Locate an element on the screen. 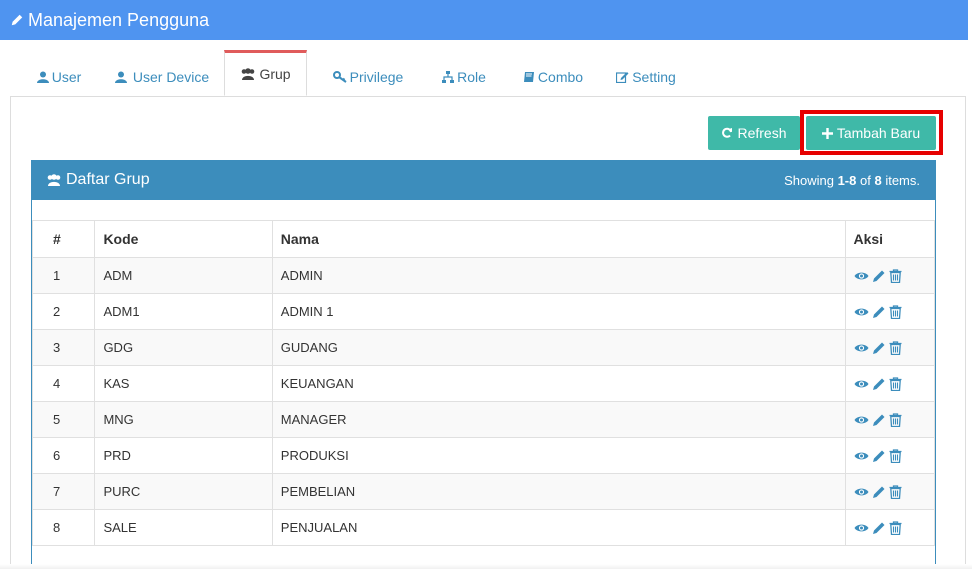 The width and height of the screenshot is (972, 569). table-row: 8 SALE PENJUALAN is located at coordinates (483, 527).